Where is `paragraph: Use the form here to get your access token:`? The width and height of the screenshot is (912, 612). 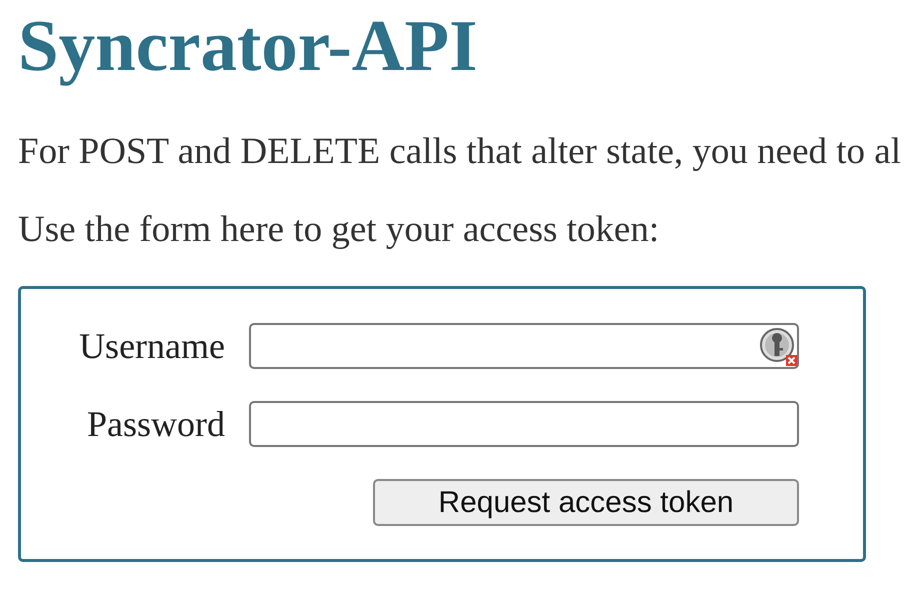
paragraph: Use the form here to get your access token: is located at coordinates (339, 230).